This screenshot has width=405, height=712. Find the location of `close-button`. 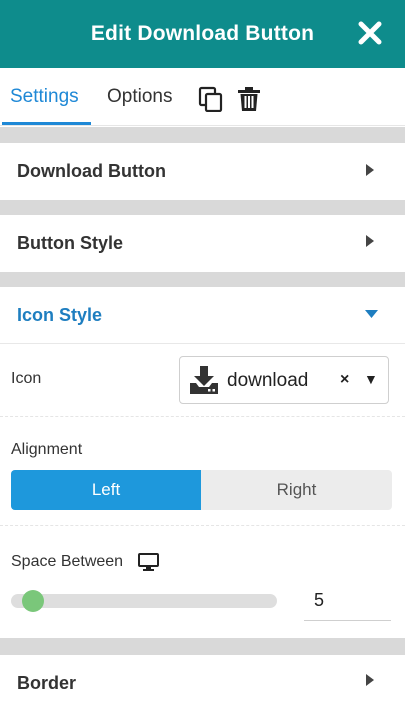

close-button is located at coordinates (370, 33).